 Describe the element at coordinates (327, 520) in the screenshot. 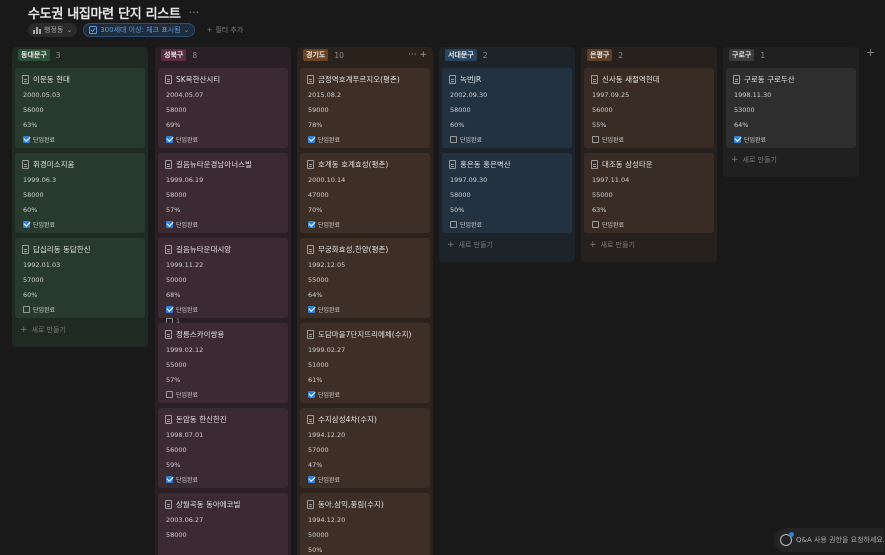

I see `card-date: 1994.12.20` at that location.